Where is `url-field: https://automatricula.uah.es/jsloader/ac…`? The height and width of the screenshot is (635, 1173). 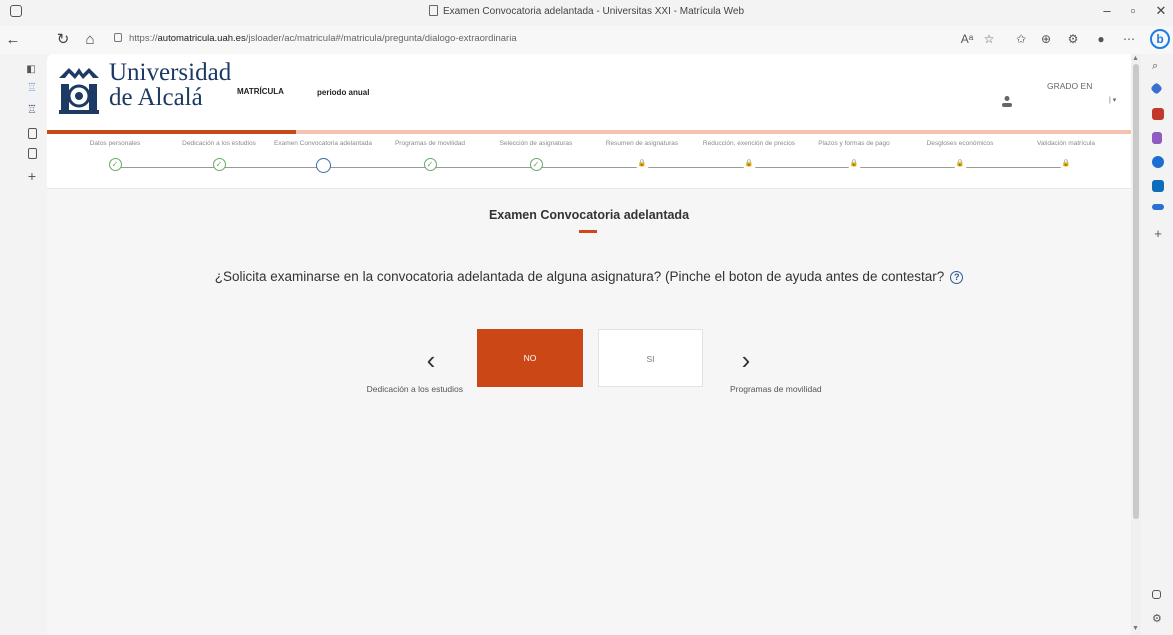 url-field: https://automatricula.uah.es/jsloader/ac… is located at coordinates (315, 38).